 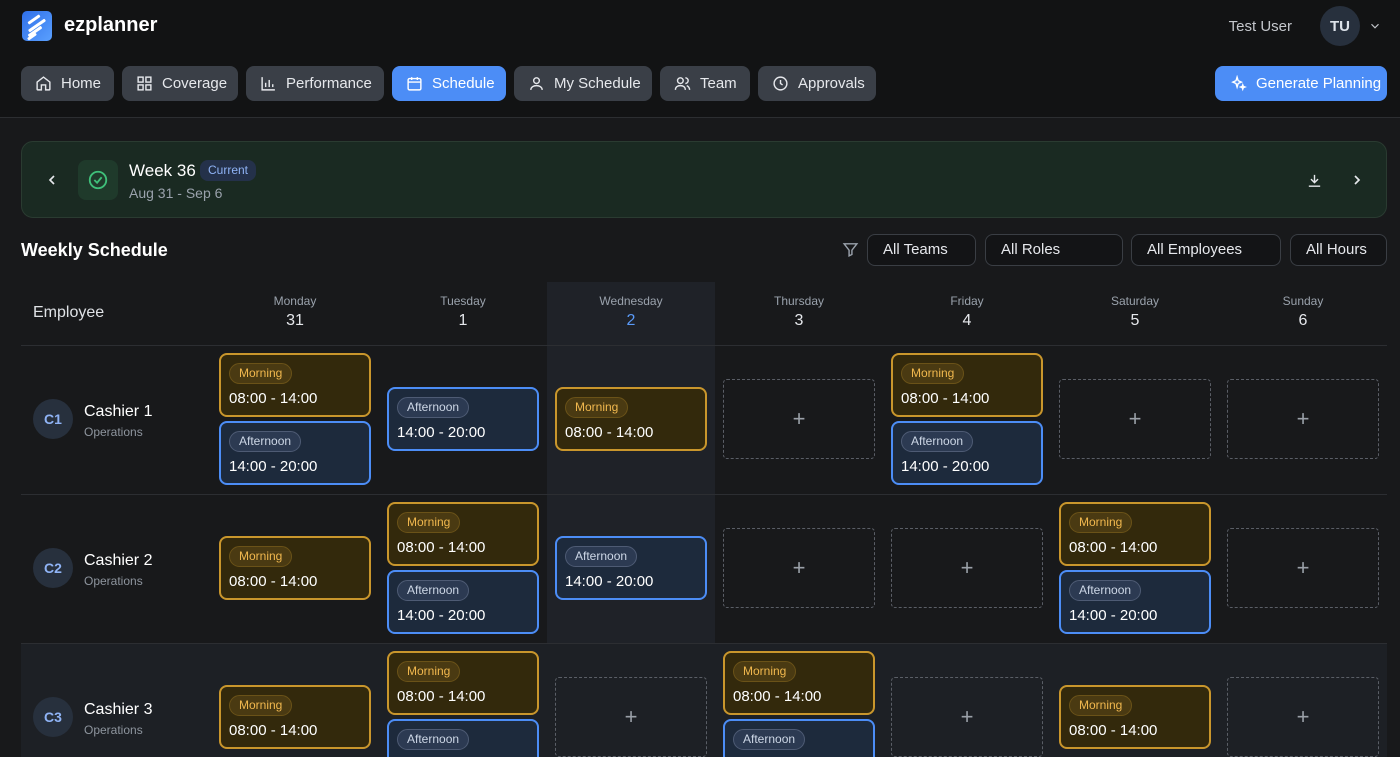 I want to click on day-number: 31, so click(x=295, y=320).